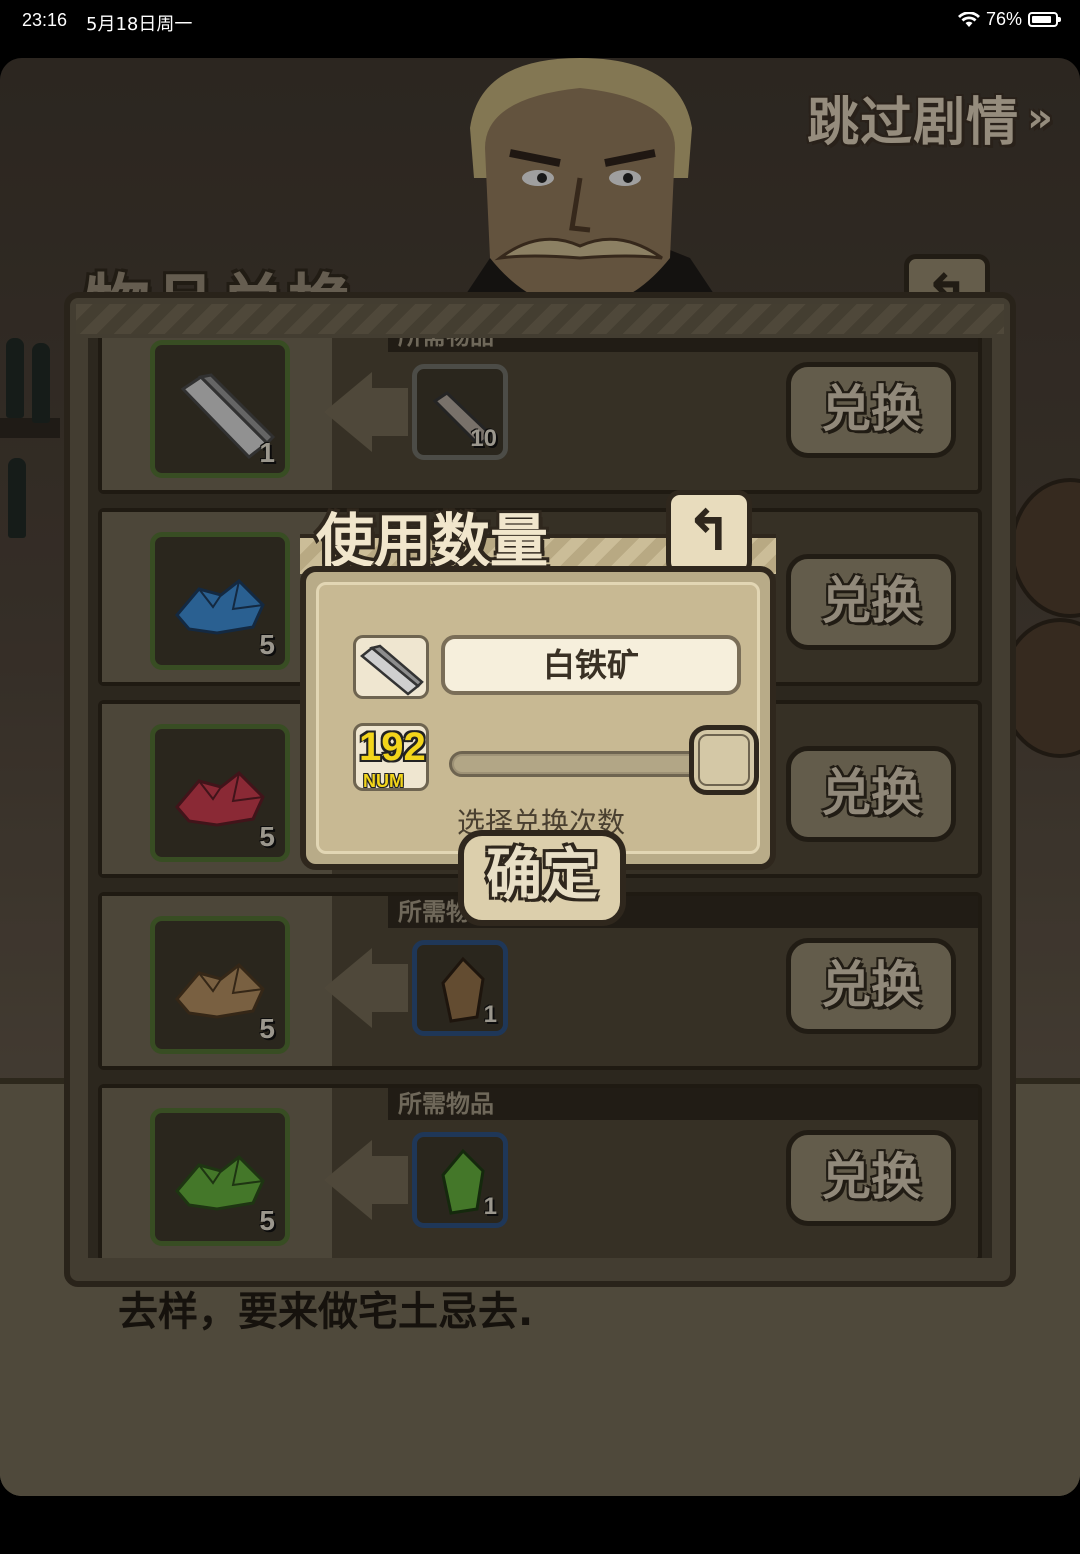 This screenshot has width=1080, height=1554. What do you see at coordinates (392, 670) in the screenshot?
I see `iron-bar-icon` at bounding box center [392, 670].